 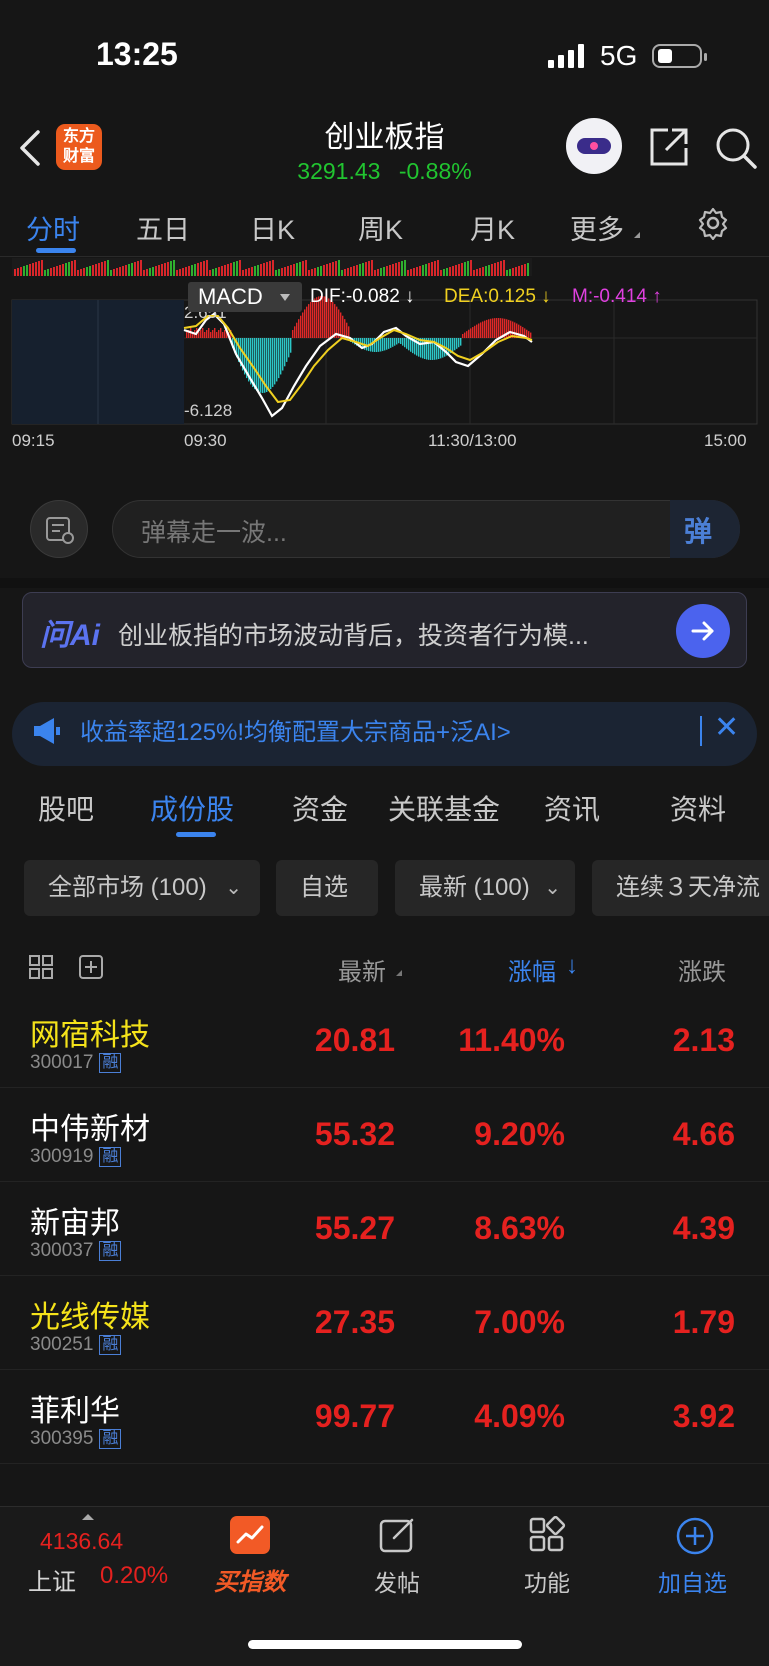 What do you see at coordinates (597, 227) in the screenshot?
I see `tab-more: 更多` at bounding box center [597, 227].